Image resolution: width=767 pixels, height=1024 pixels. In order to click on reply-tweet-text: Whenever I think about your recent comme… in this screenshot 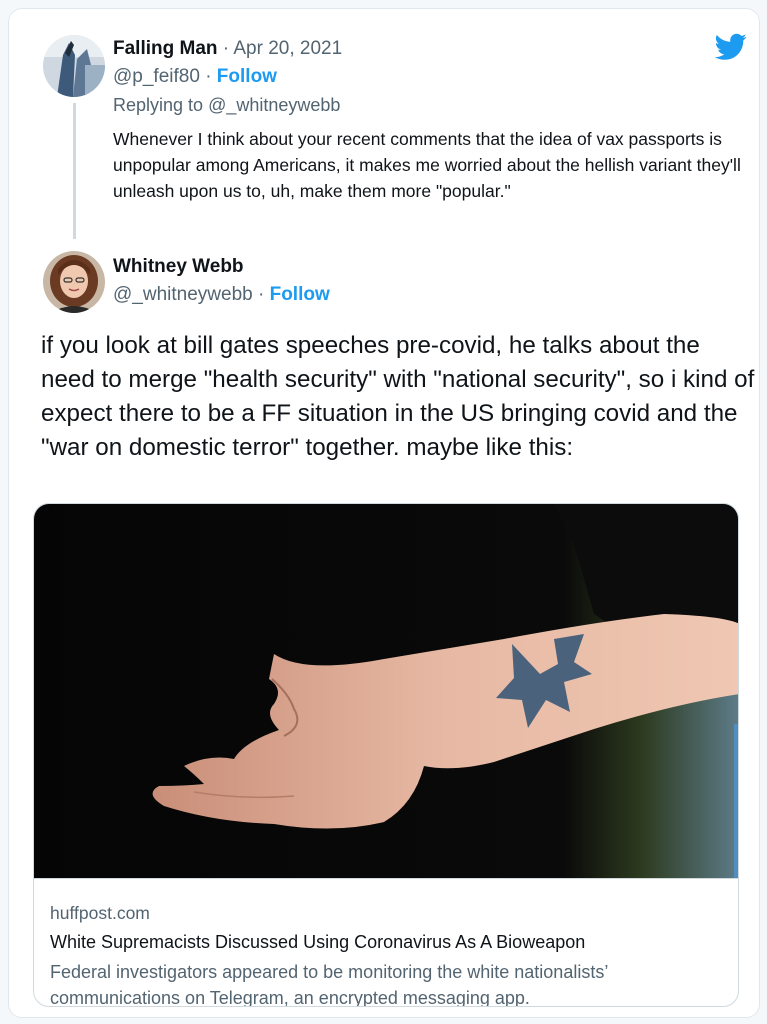, I will do `click(427, 165)`.